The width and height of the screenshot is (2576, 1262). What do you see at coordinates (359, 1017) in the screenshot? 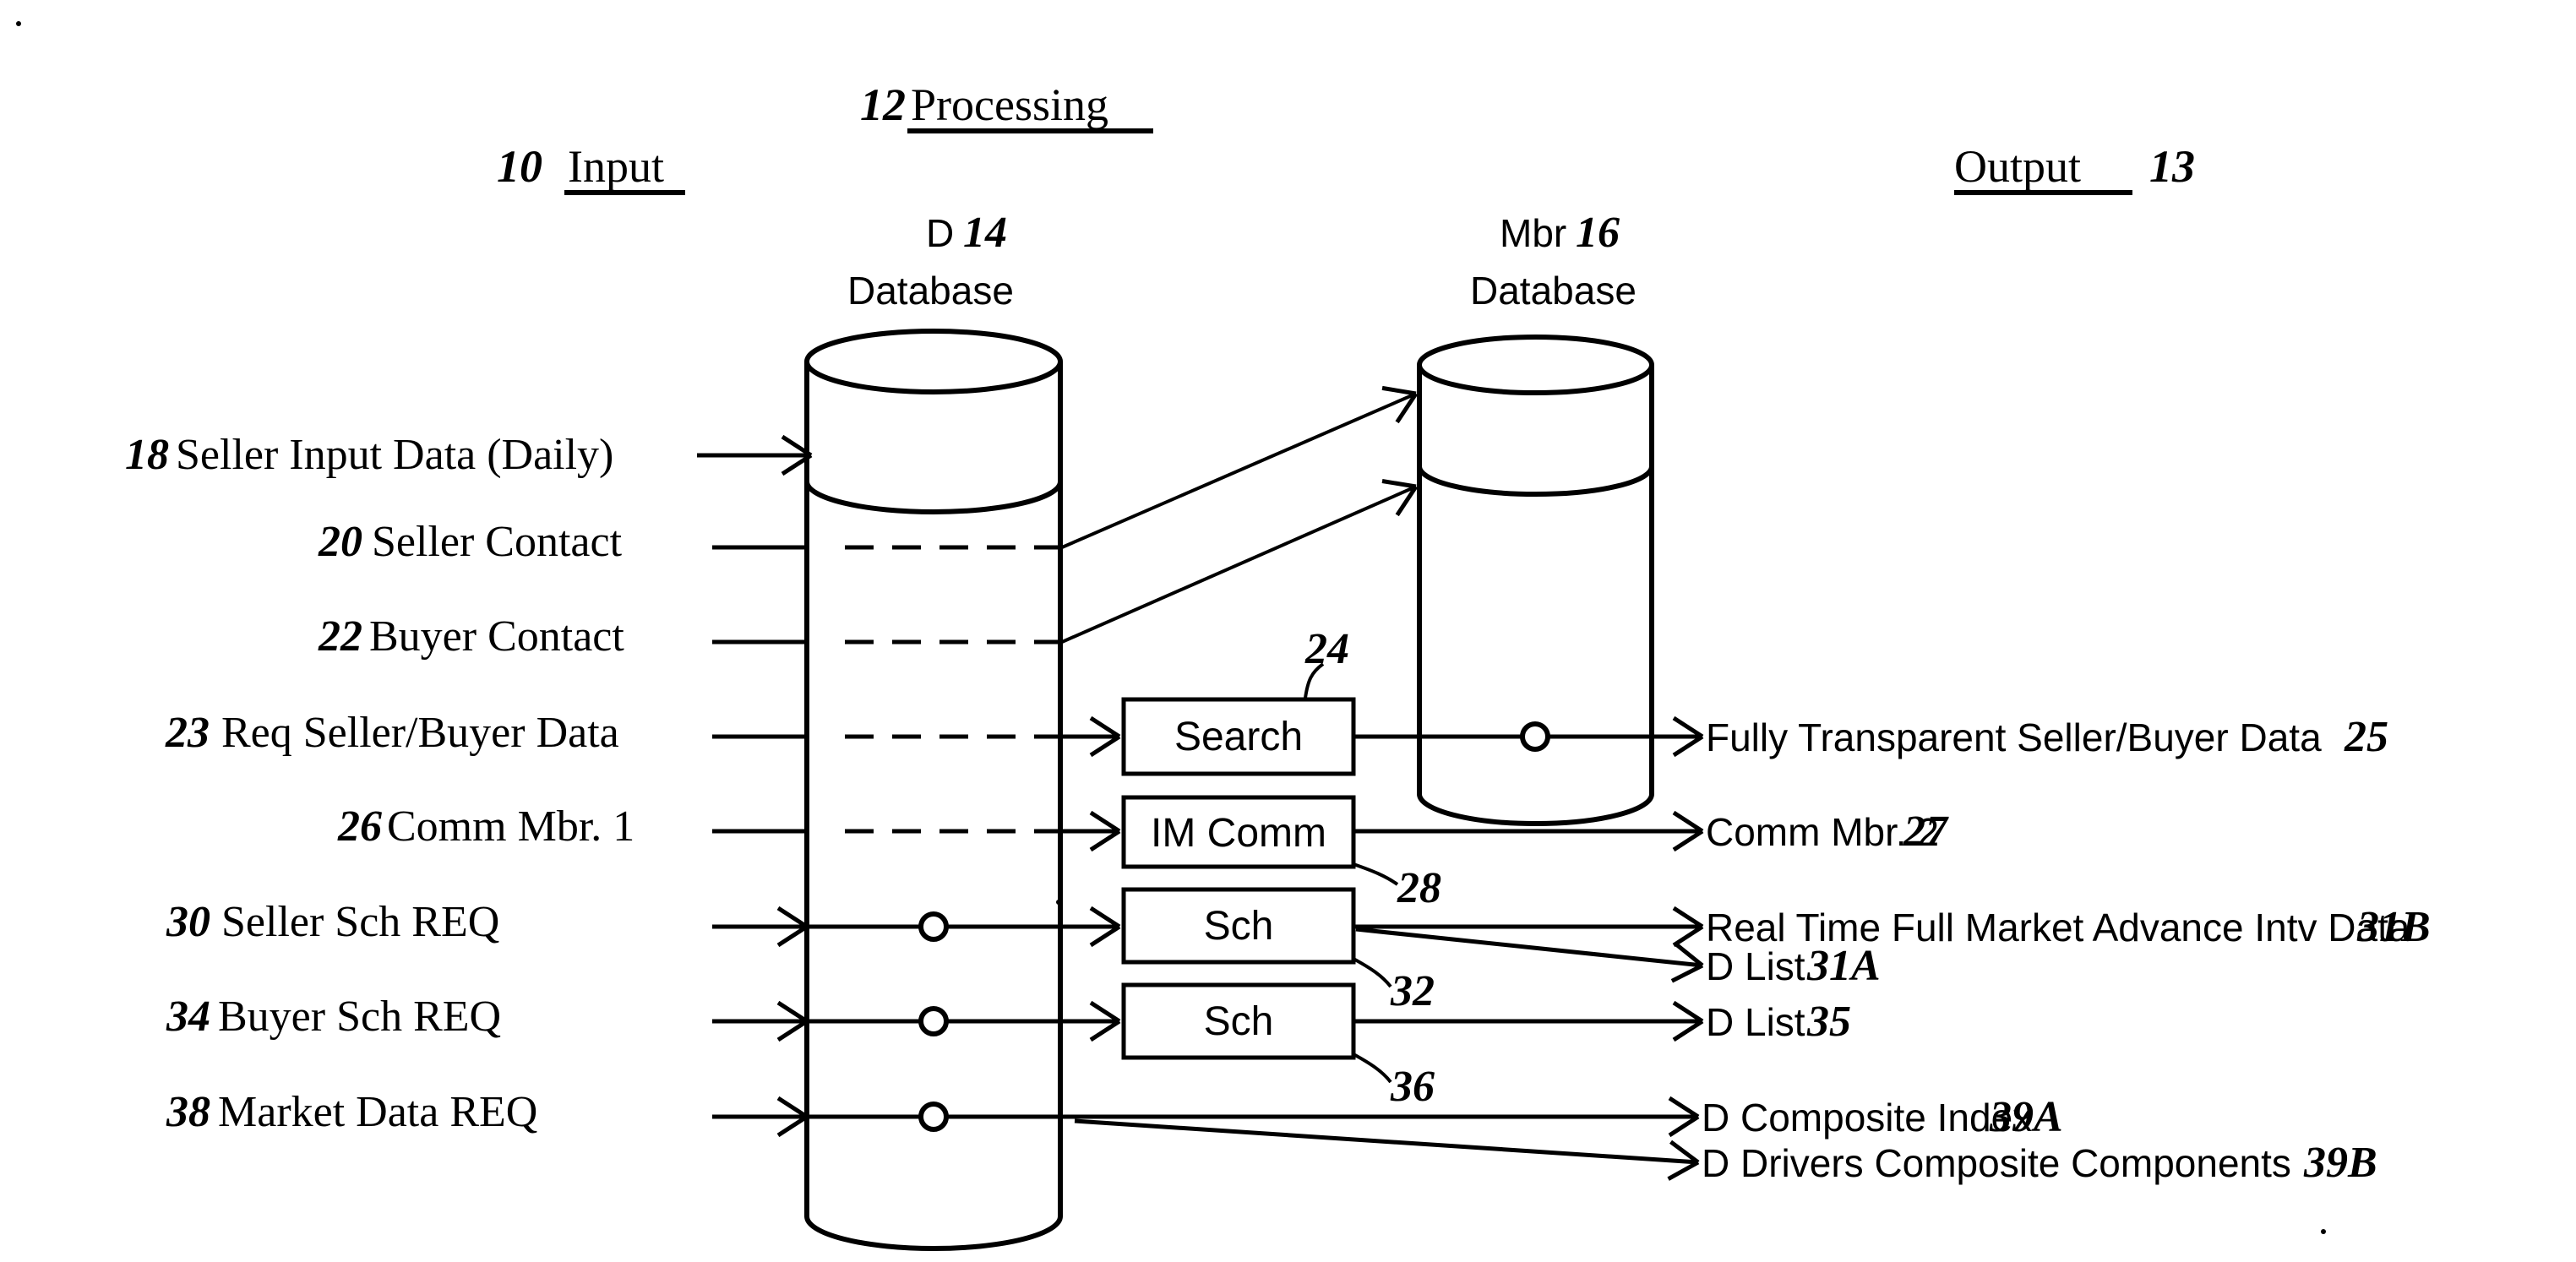
I see `input-34-label: Buyer Sch REQ` at bounding box center [359, 1017].